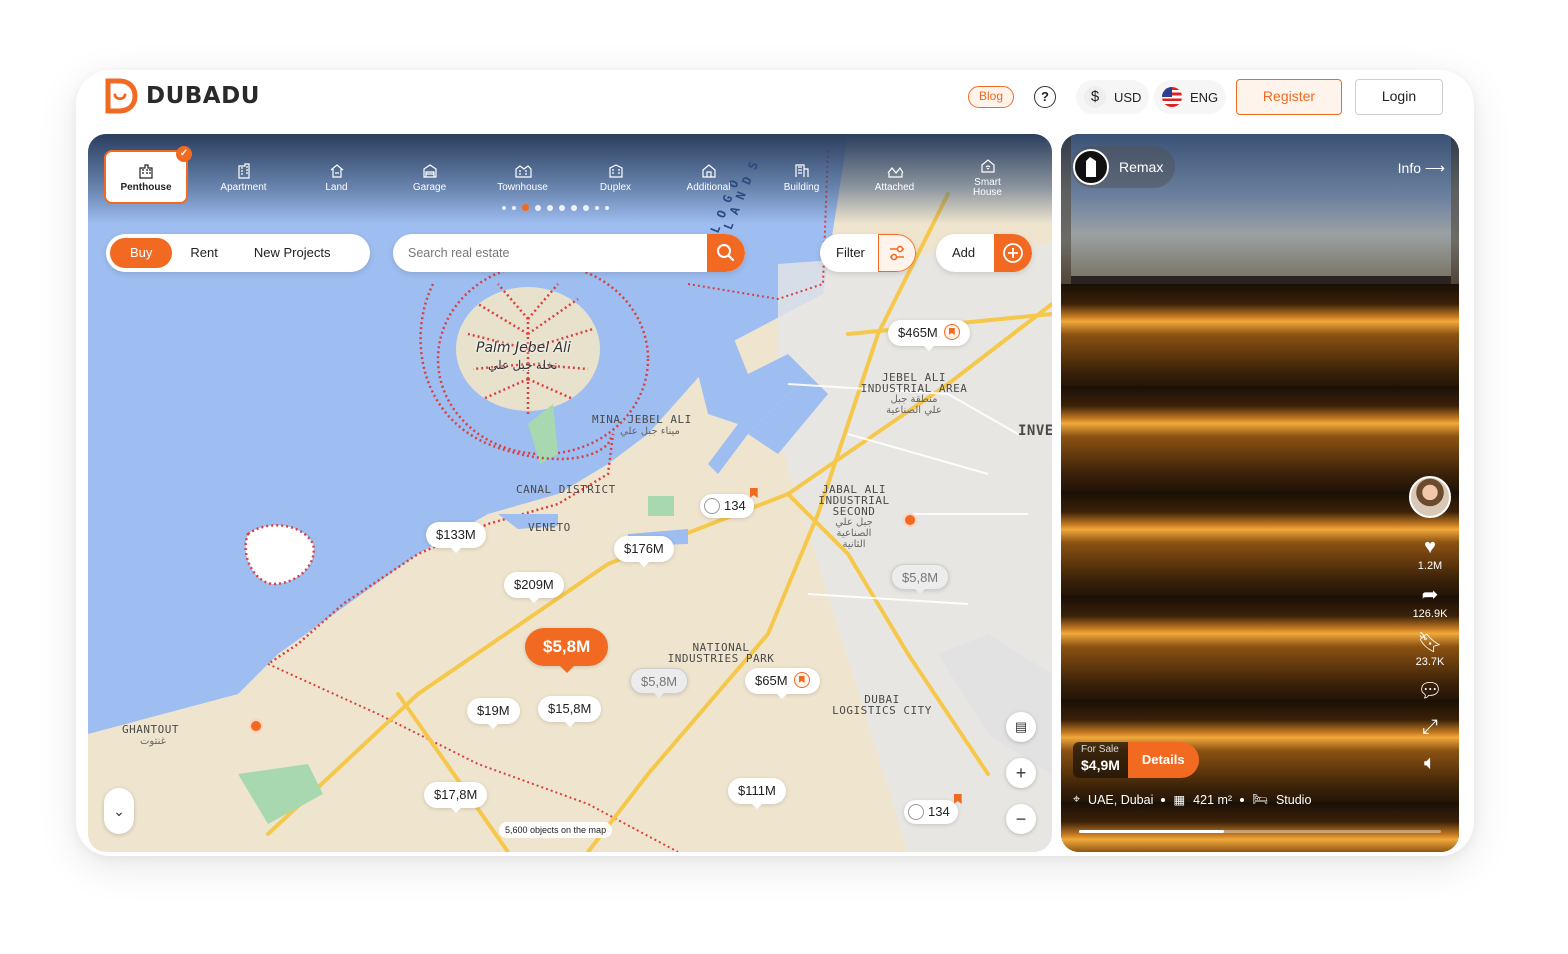 The width and height of the screenshot is (1568, 954). What do you see at coordinates (708, 177) in the screenshot?
I see `category-additional: Additional` at bounding box center [708, 177].